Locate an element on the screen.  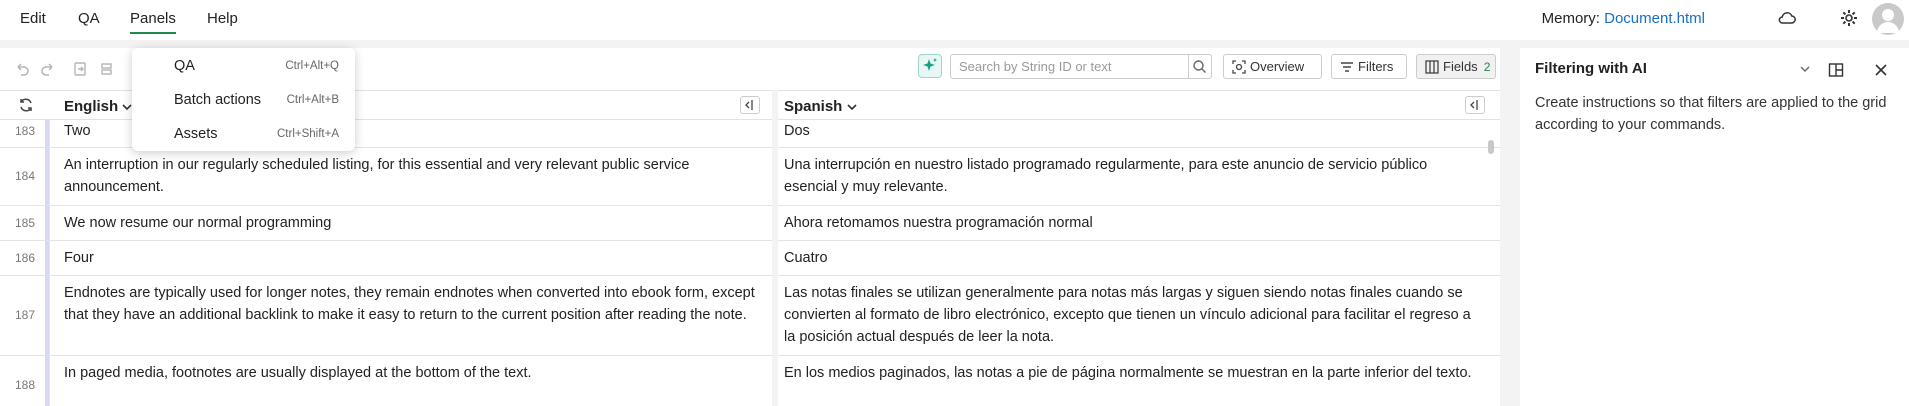
row-number: 186 is located at coordinates (25, 258).